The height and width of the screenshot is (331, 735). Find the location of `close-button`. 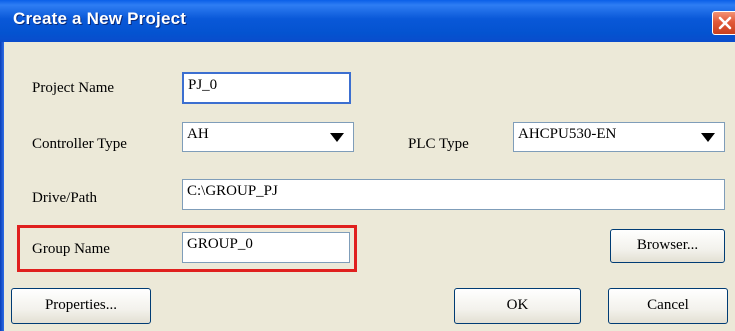

close-button is located at coordinates (723, 23).